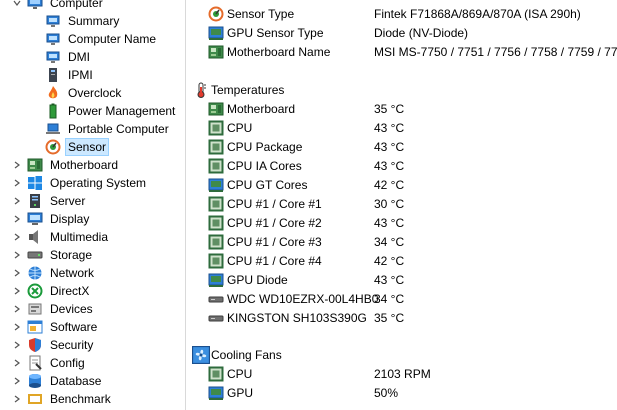 The image size is (617, 410). What do you see at coordinates (54, 309) in the screenshot?
I see `tree-item-devices: Devices` at bounding box center [54, 309].